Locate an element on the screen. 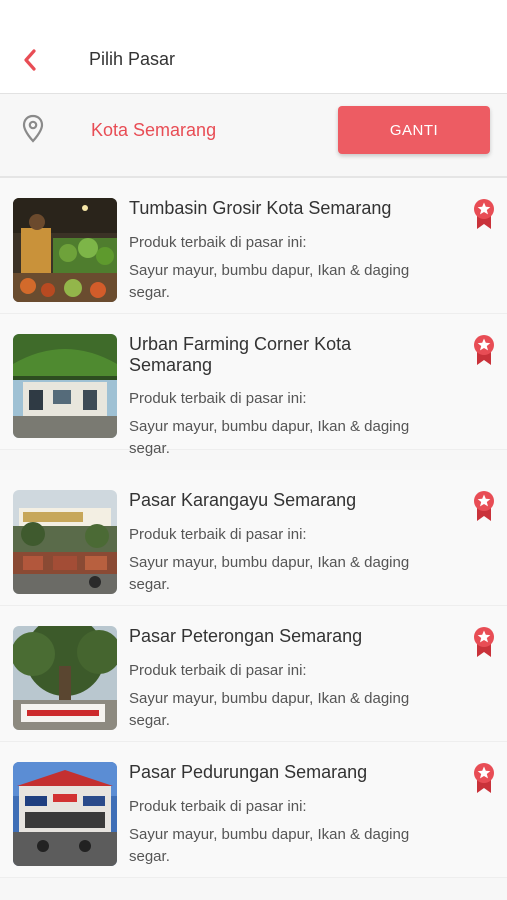  map-pin-icon is located at coordinates (33, 128).